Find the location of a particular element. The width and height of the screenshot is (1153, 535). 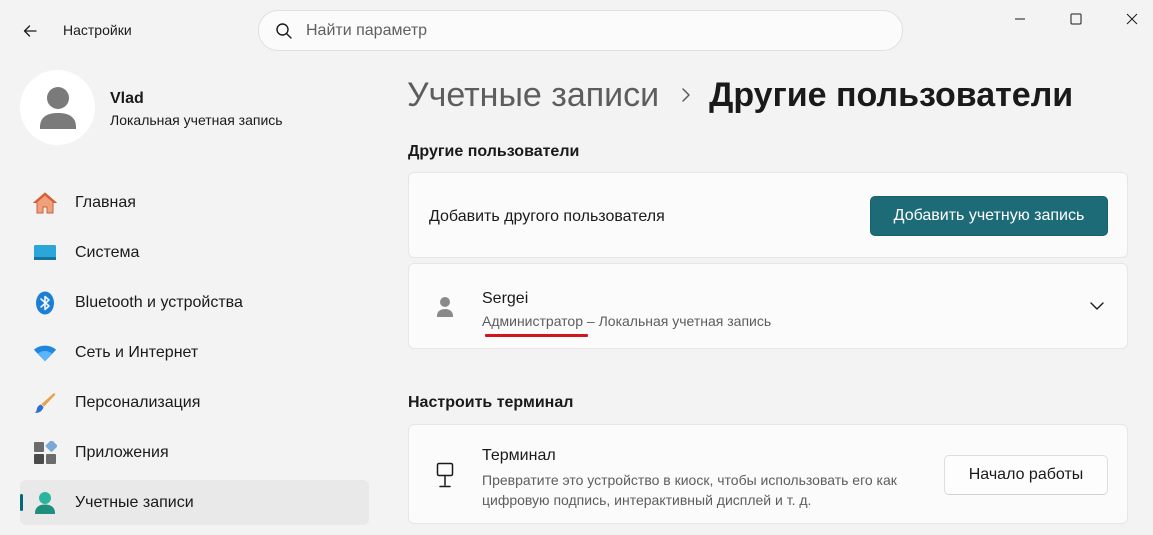

maximize-icon is located at coordinates (1076, 19).